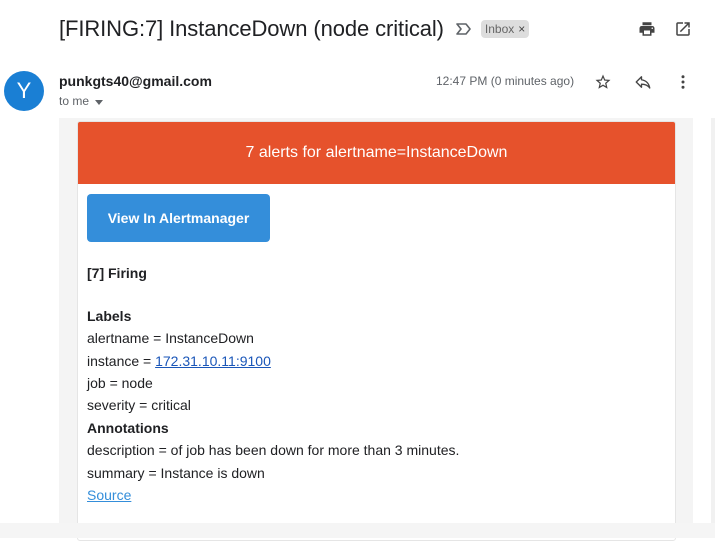 This screenshot has width=715, height=541. I want to click on recipients-toggle: to me, so click(81, 101).